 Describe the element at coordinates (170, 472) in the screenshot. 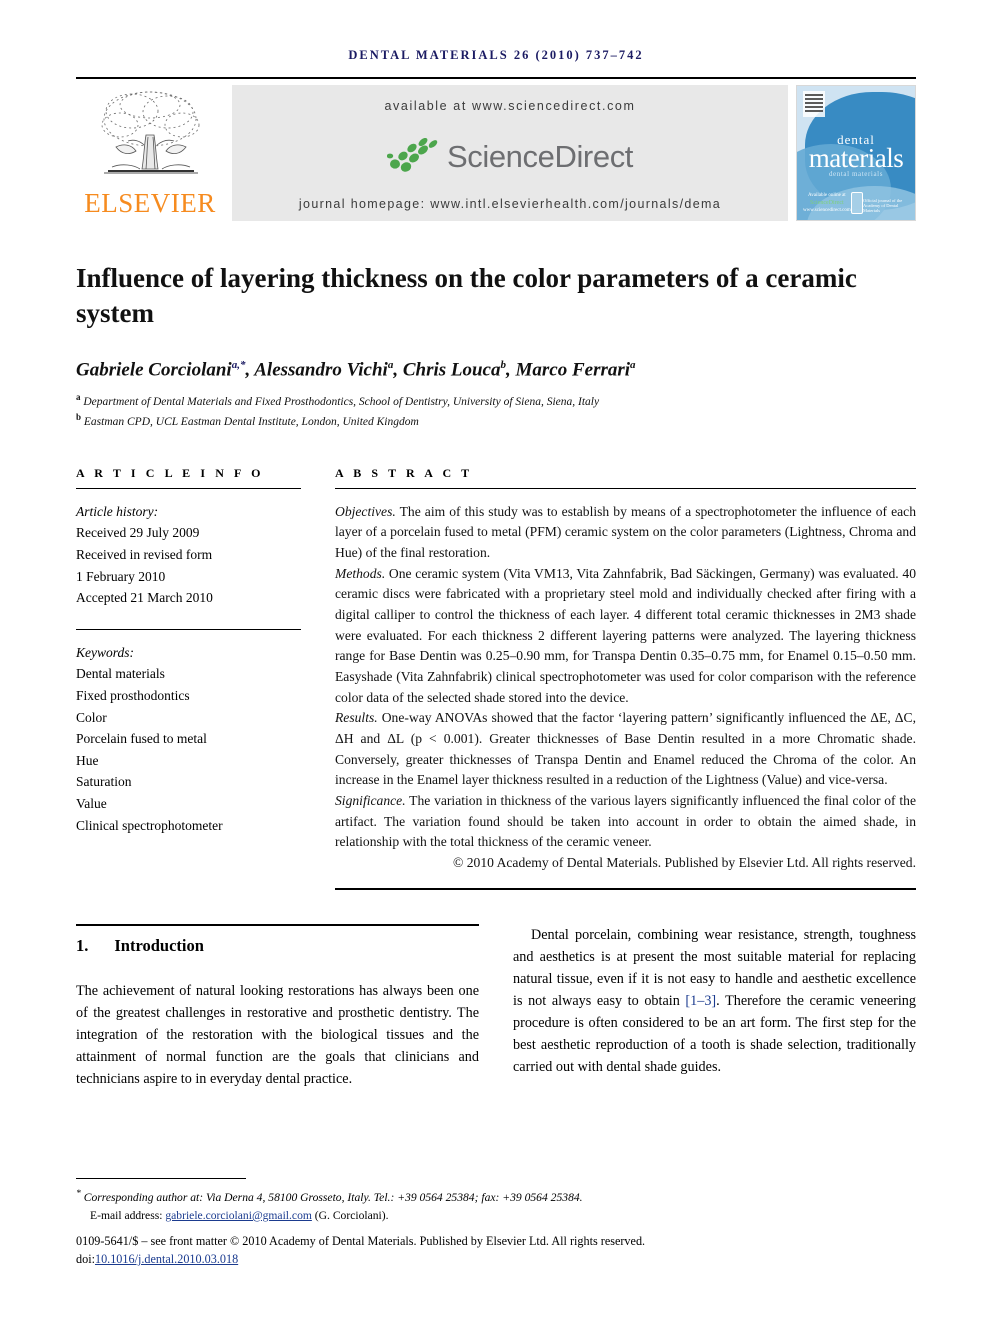

I see `article-info-heading: A R T I C L E I N F O` at that location.